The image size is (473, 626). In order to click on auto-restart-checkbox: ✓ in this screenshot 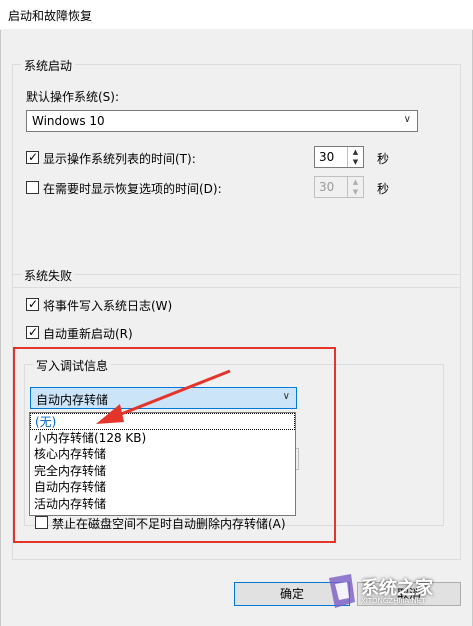, I will do `click(32, 332)`.